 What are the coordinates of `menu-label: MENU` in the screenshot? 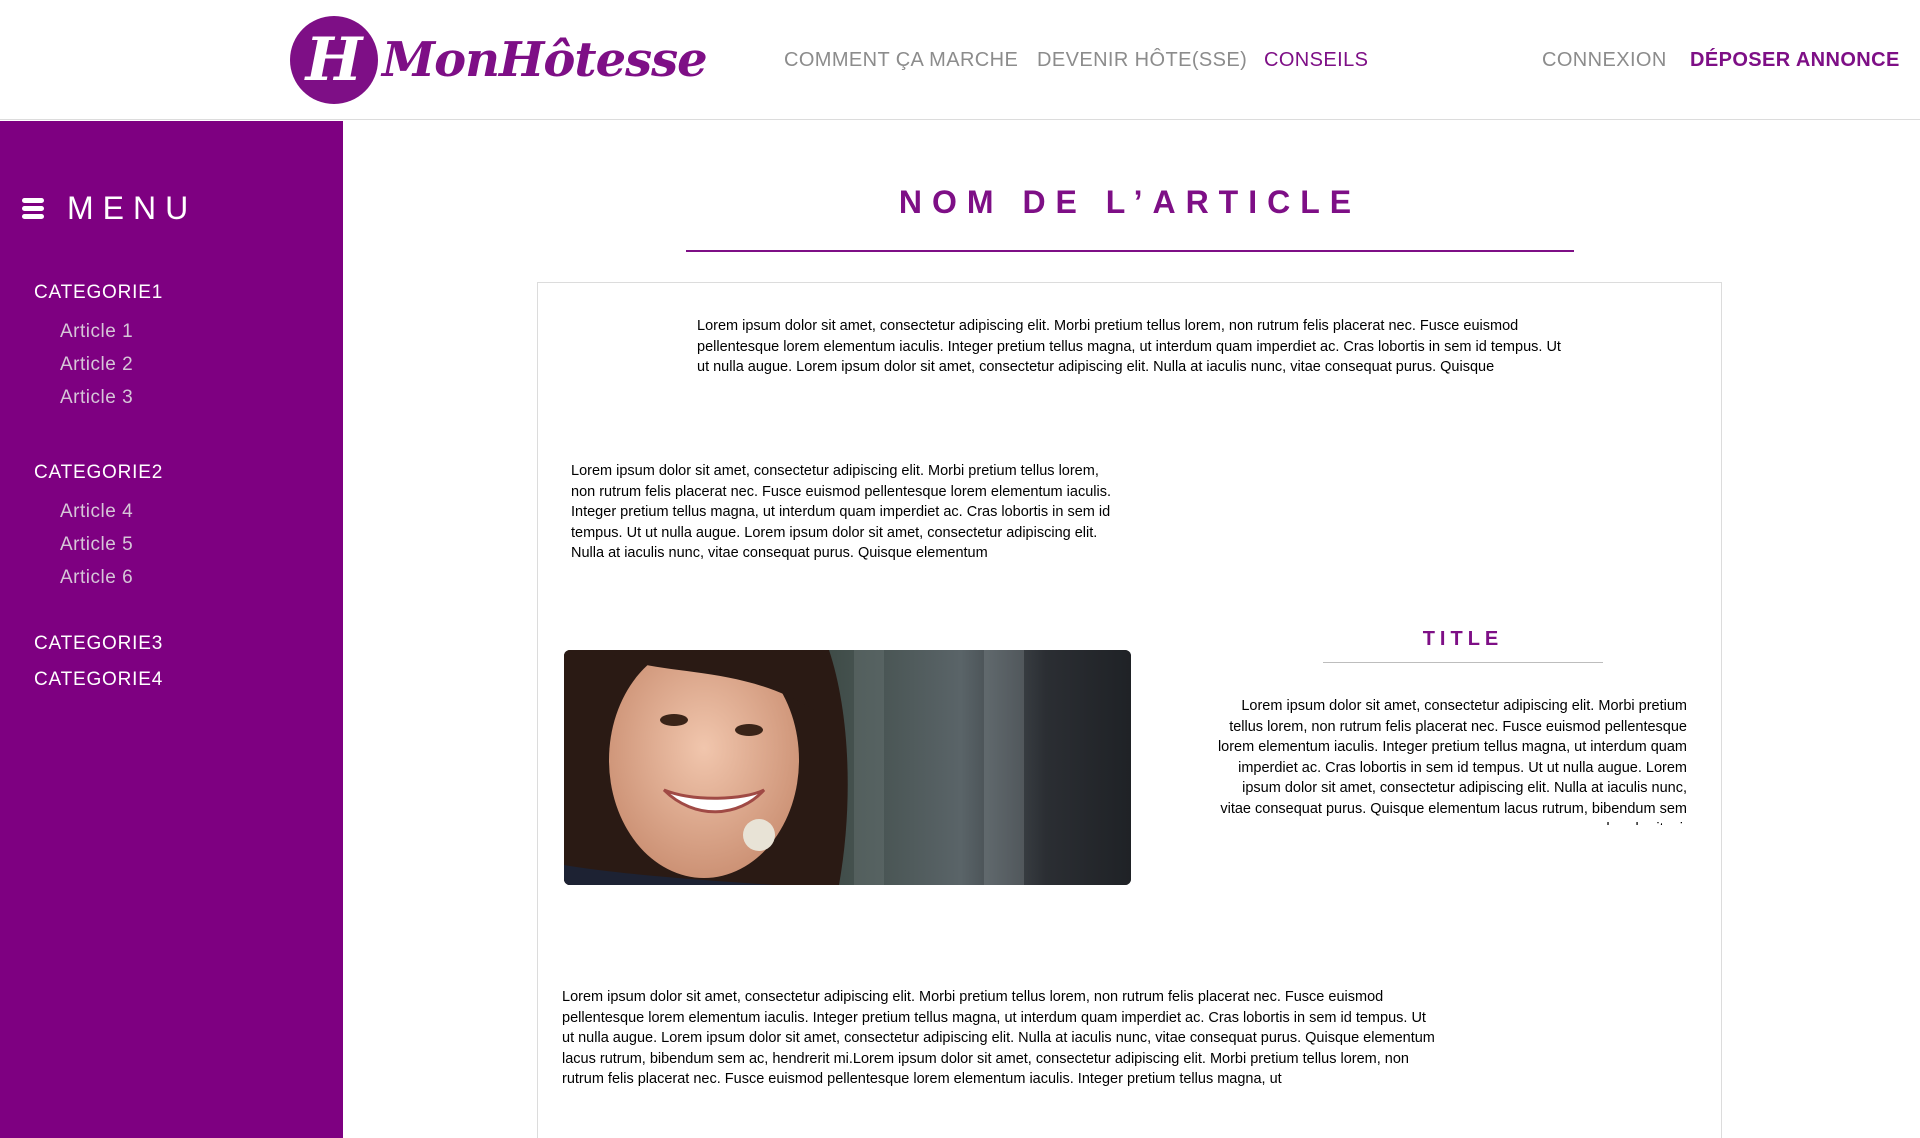 It's located at (132, 208).